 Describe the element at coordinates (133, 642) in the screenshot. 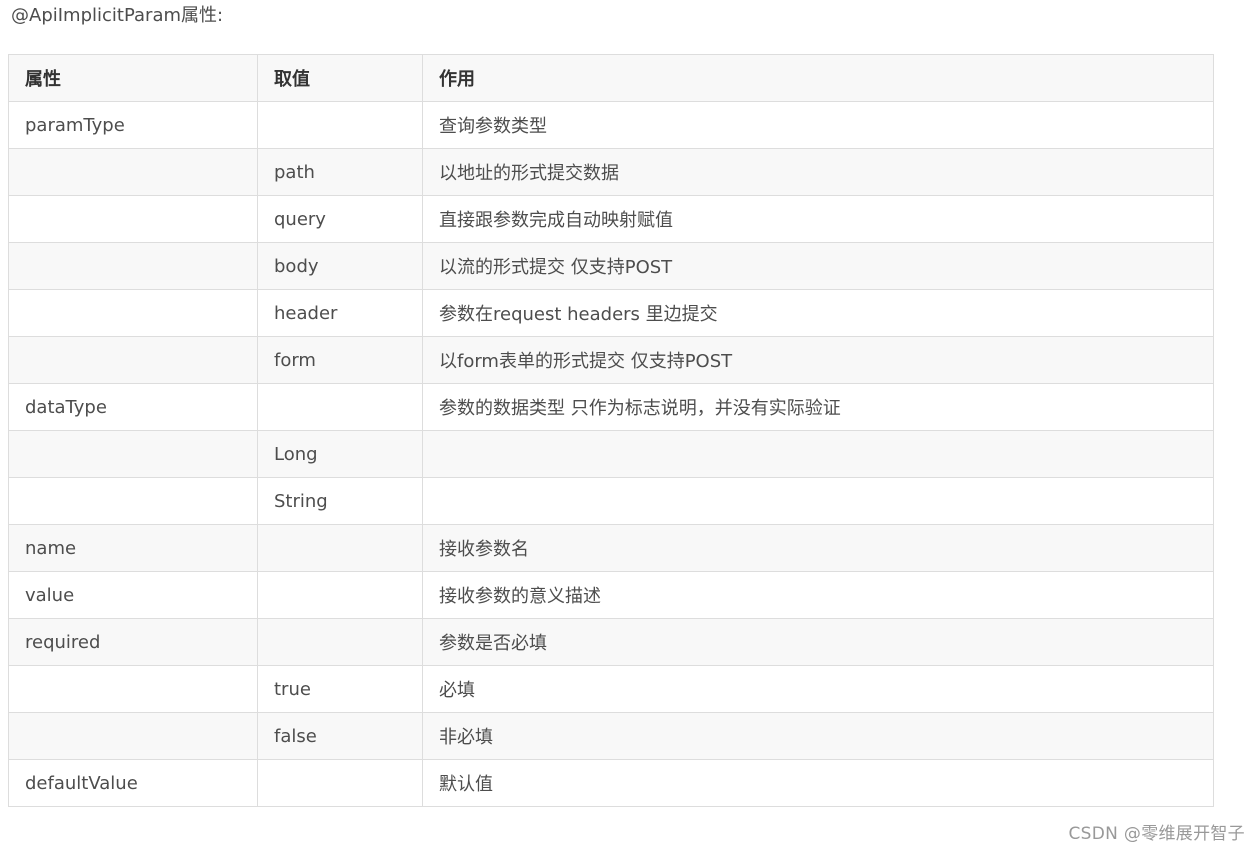

I see `cell-attribute: required` at that location.